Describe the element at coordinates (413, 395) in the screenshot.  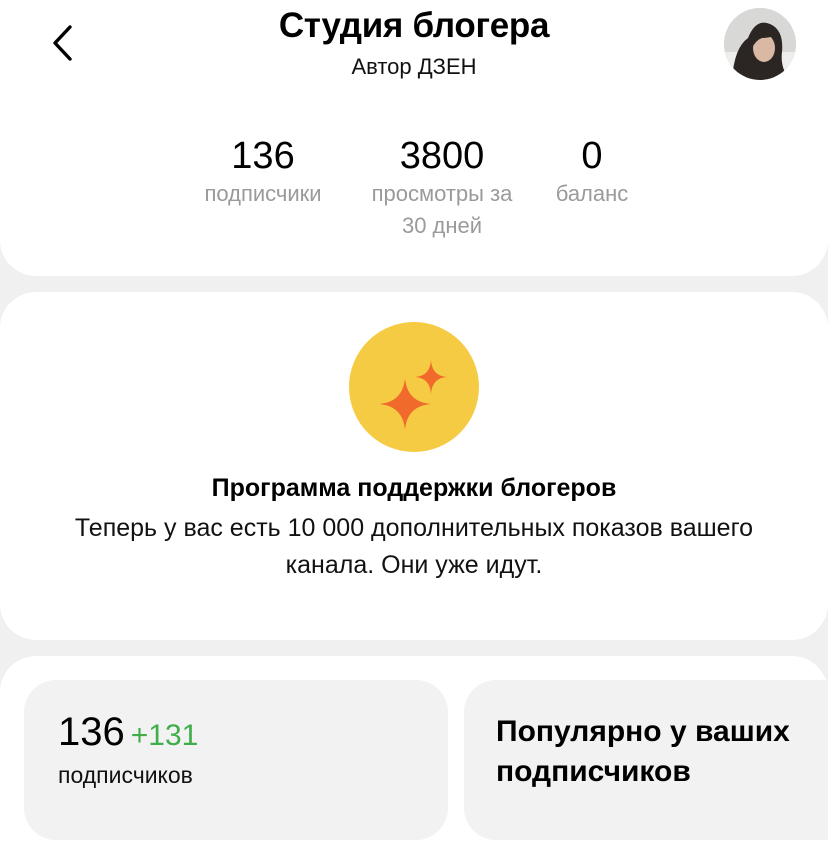
I see `sparkles-icon` at that location.